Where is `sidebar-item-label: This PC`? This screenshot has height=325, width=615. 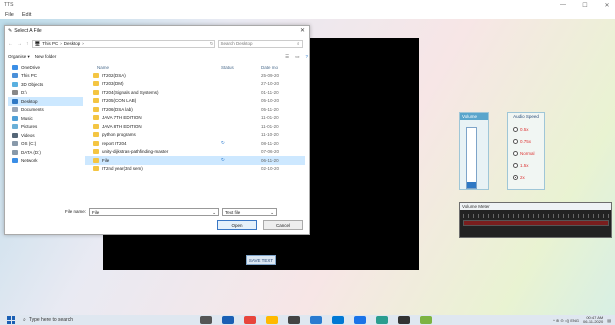
sidebar-item-label: This PC is located at coordinates (29, 76).